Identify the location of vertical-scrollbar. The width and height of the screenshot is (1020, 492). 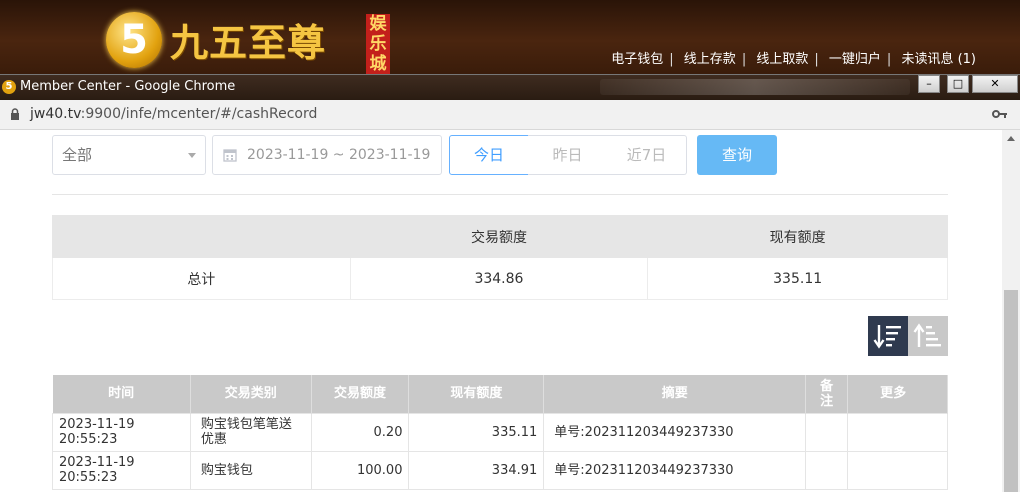
(1011, 311).